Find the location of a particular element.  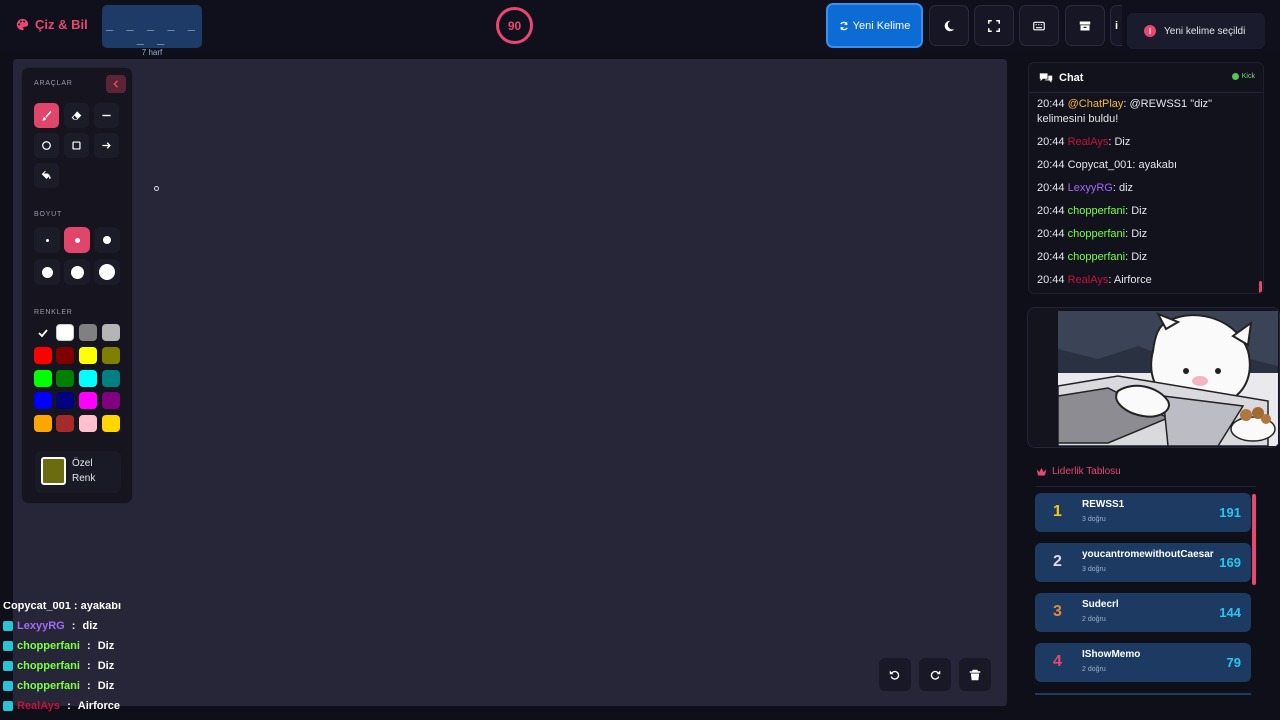

overlay-username: RealAys is located at coordinates (39, 706).